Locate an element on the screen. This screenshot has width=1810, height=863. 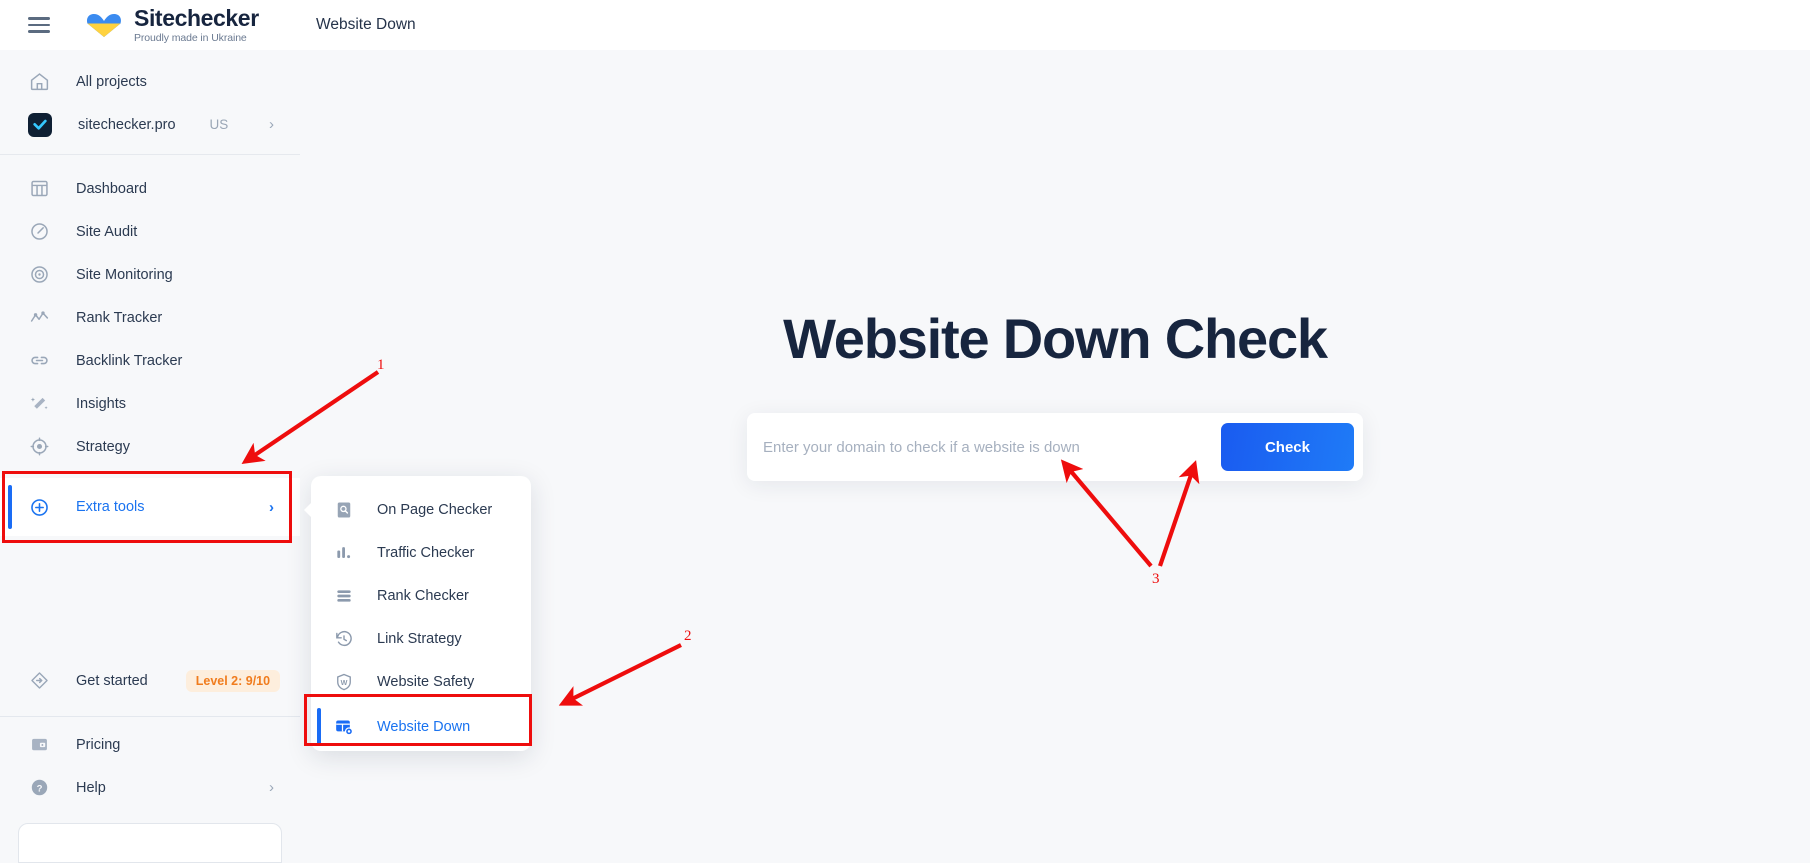
link-strategy-icon is located at coordinates (344, 639).